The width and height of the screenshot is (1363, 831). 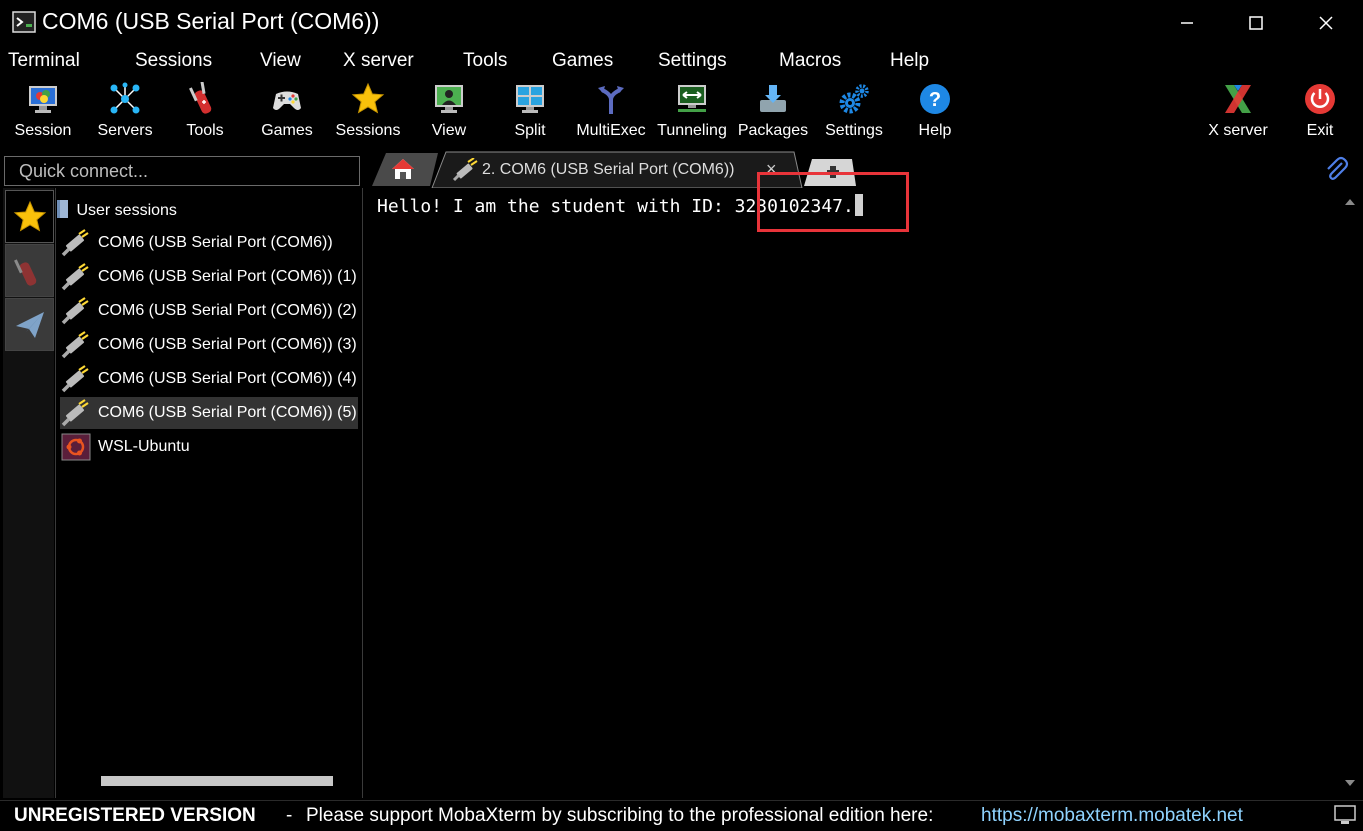 I want to click on tunneling-button: Tunneling, so click(x=692, y=114).